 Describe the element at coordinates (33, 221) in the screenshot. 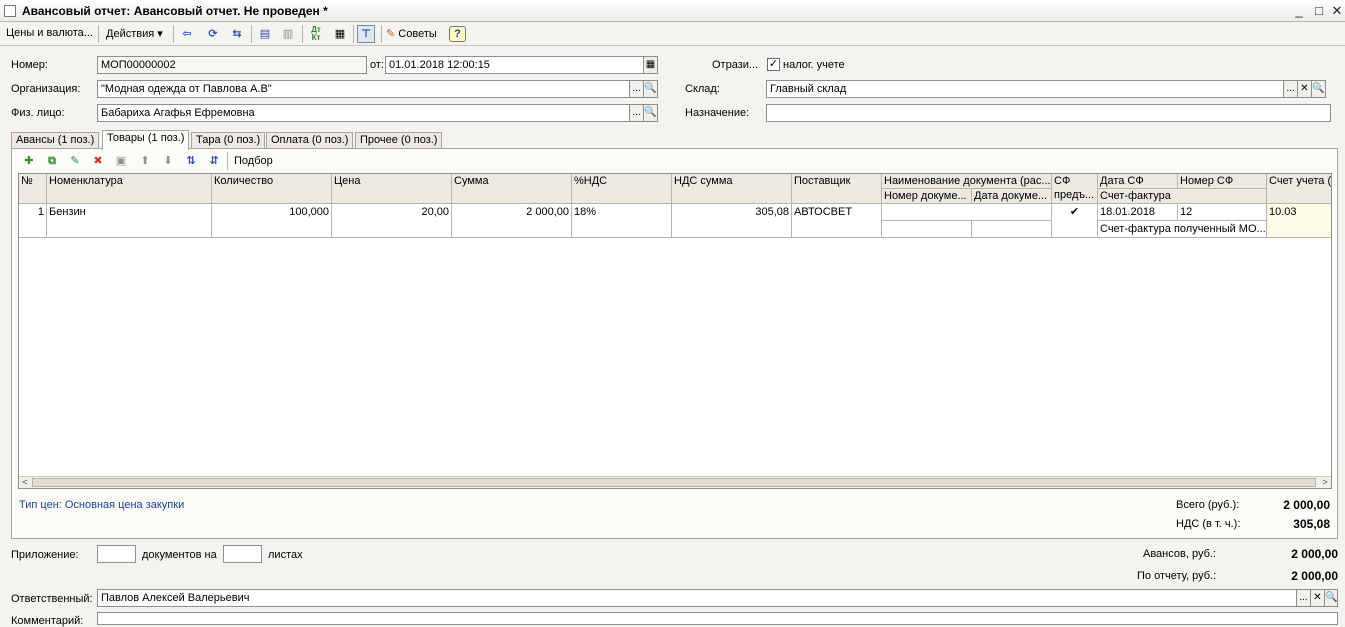

I see `cell-number: 1` at that location.